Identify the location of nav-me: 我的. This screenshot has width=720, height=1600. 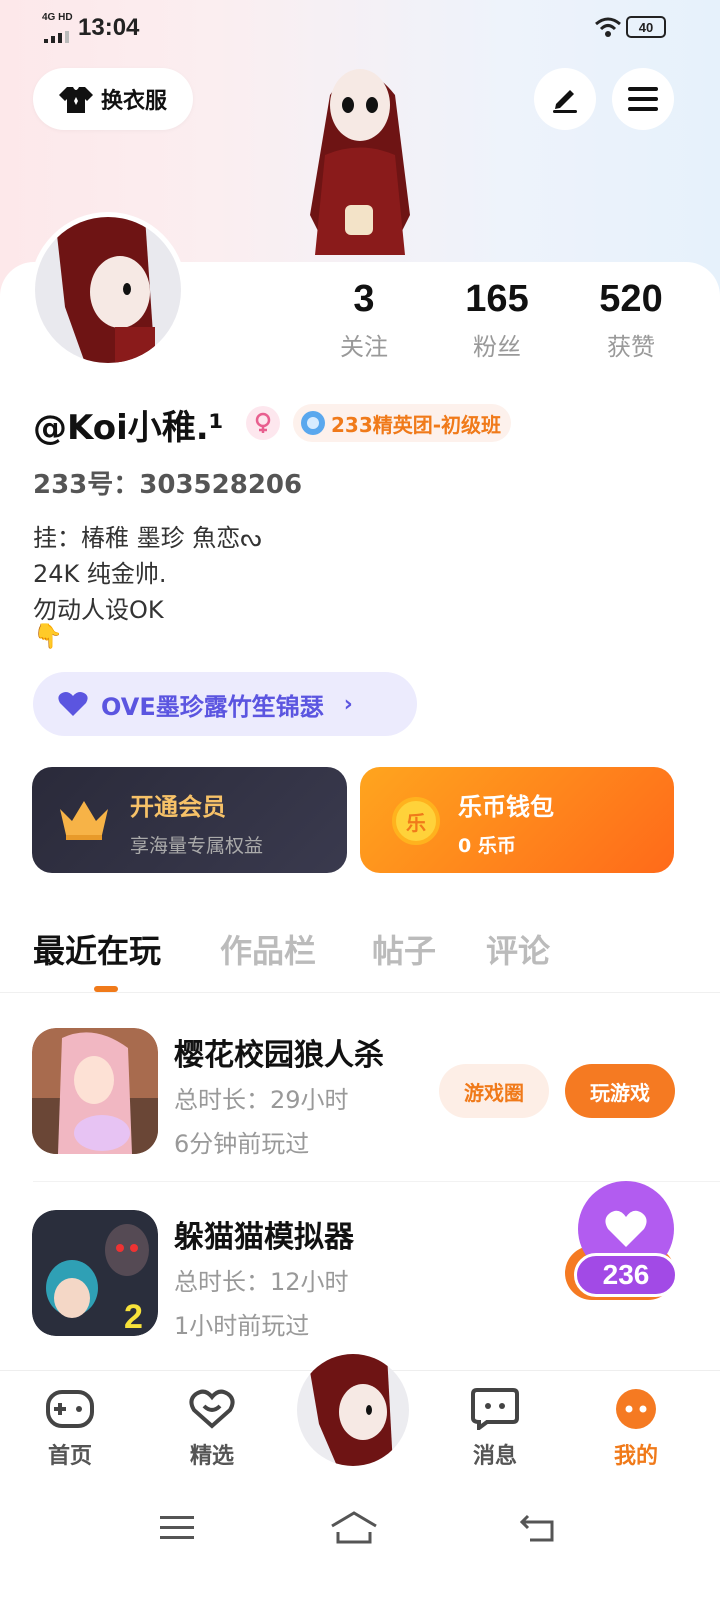
(636, 1429).